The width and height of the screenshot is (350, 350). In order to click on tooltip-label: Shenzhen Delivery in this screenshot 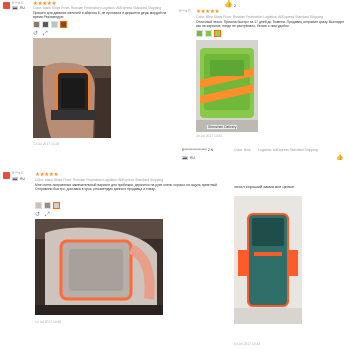, I will do `click(222, 127)`.